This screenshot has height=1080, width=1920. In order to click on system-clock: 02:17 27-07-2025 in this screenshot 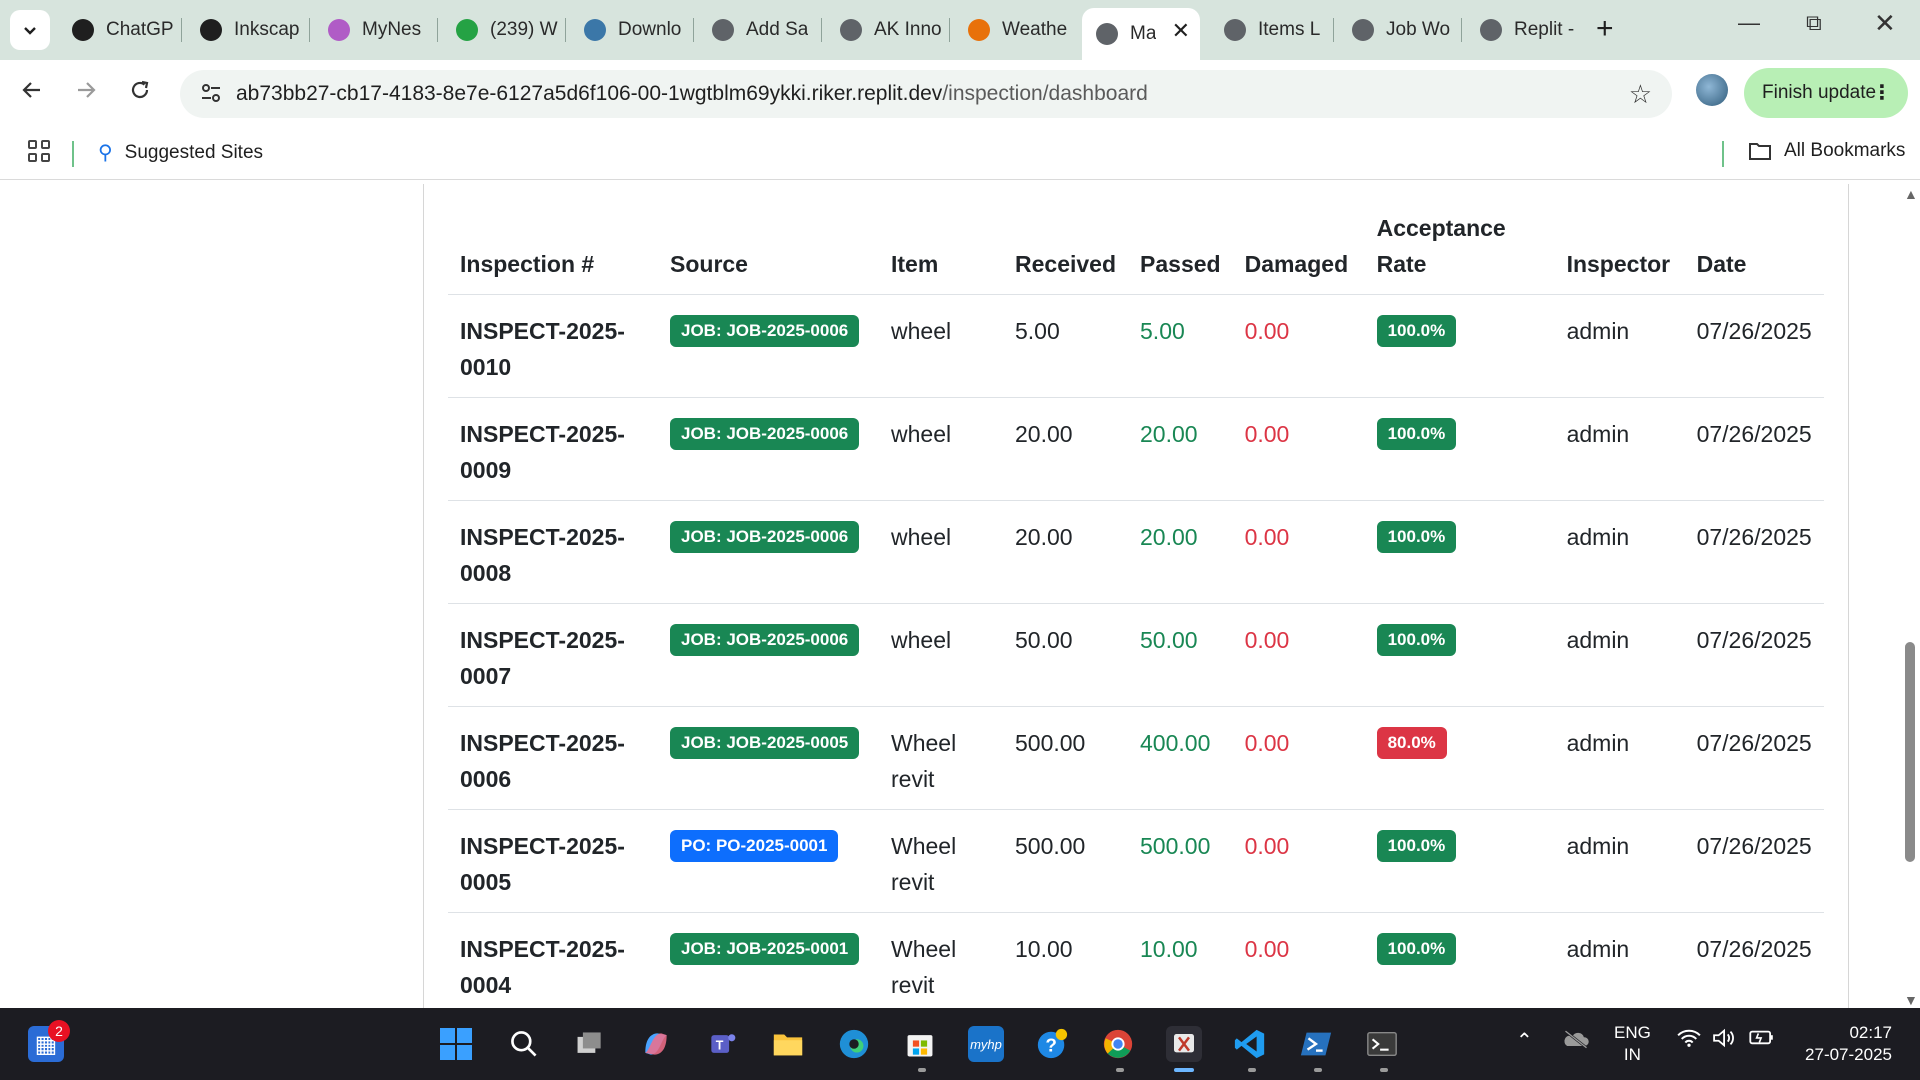, I will do `click(1844, 1044)`.